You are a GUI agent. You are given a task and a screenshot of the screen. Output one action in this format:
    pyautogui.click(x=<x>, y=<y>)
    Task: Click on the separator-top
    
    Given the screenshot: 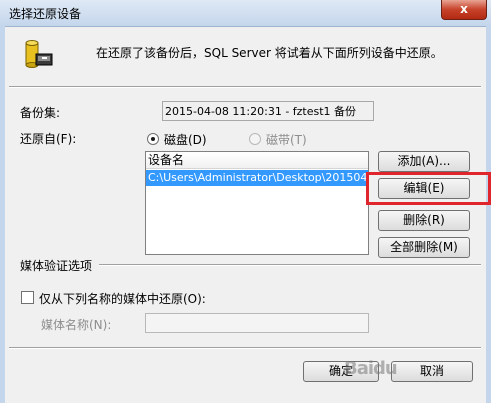 What is the action you would take?
    pyautogui.click(x=245, y=87)
    